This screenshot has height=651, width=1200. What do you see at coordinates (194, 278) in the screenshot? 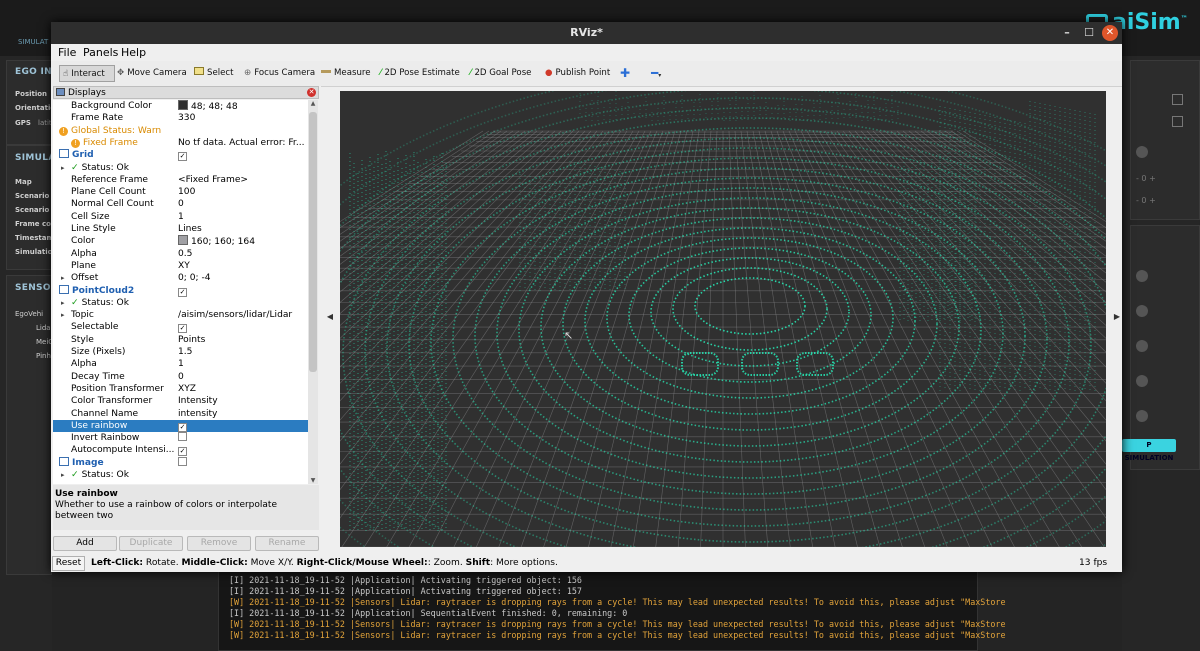
I see `row-value: 0; 0; -4` at bounding box center [194, 278].